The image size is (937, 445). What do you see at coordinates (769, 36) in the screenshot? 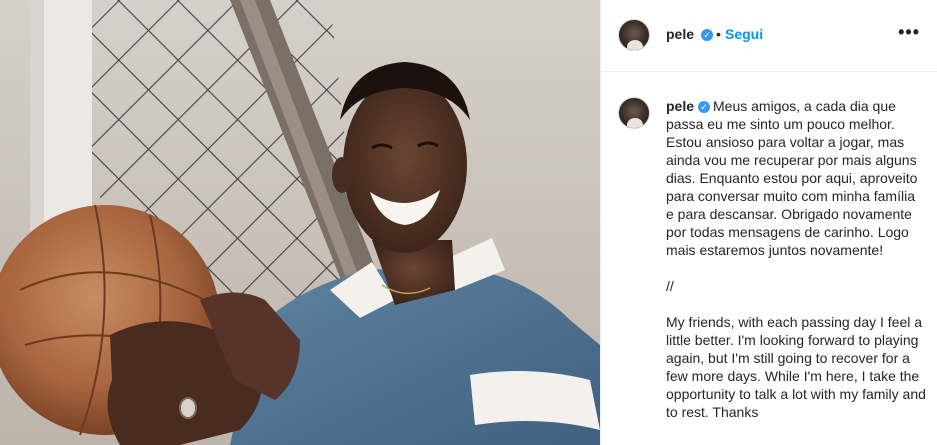
I see `post-header: pele ✓ • Segui •••` at bounding box center [769, 36].